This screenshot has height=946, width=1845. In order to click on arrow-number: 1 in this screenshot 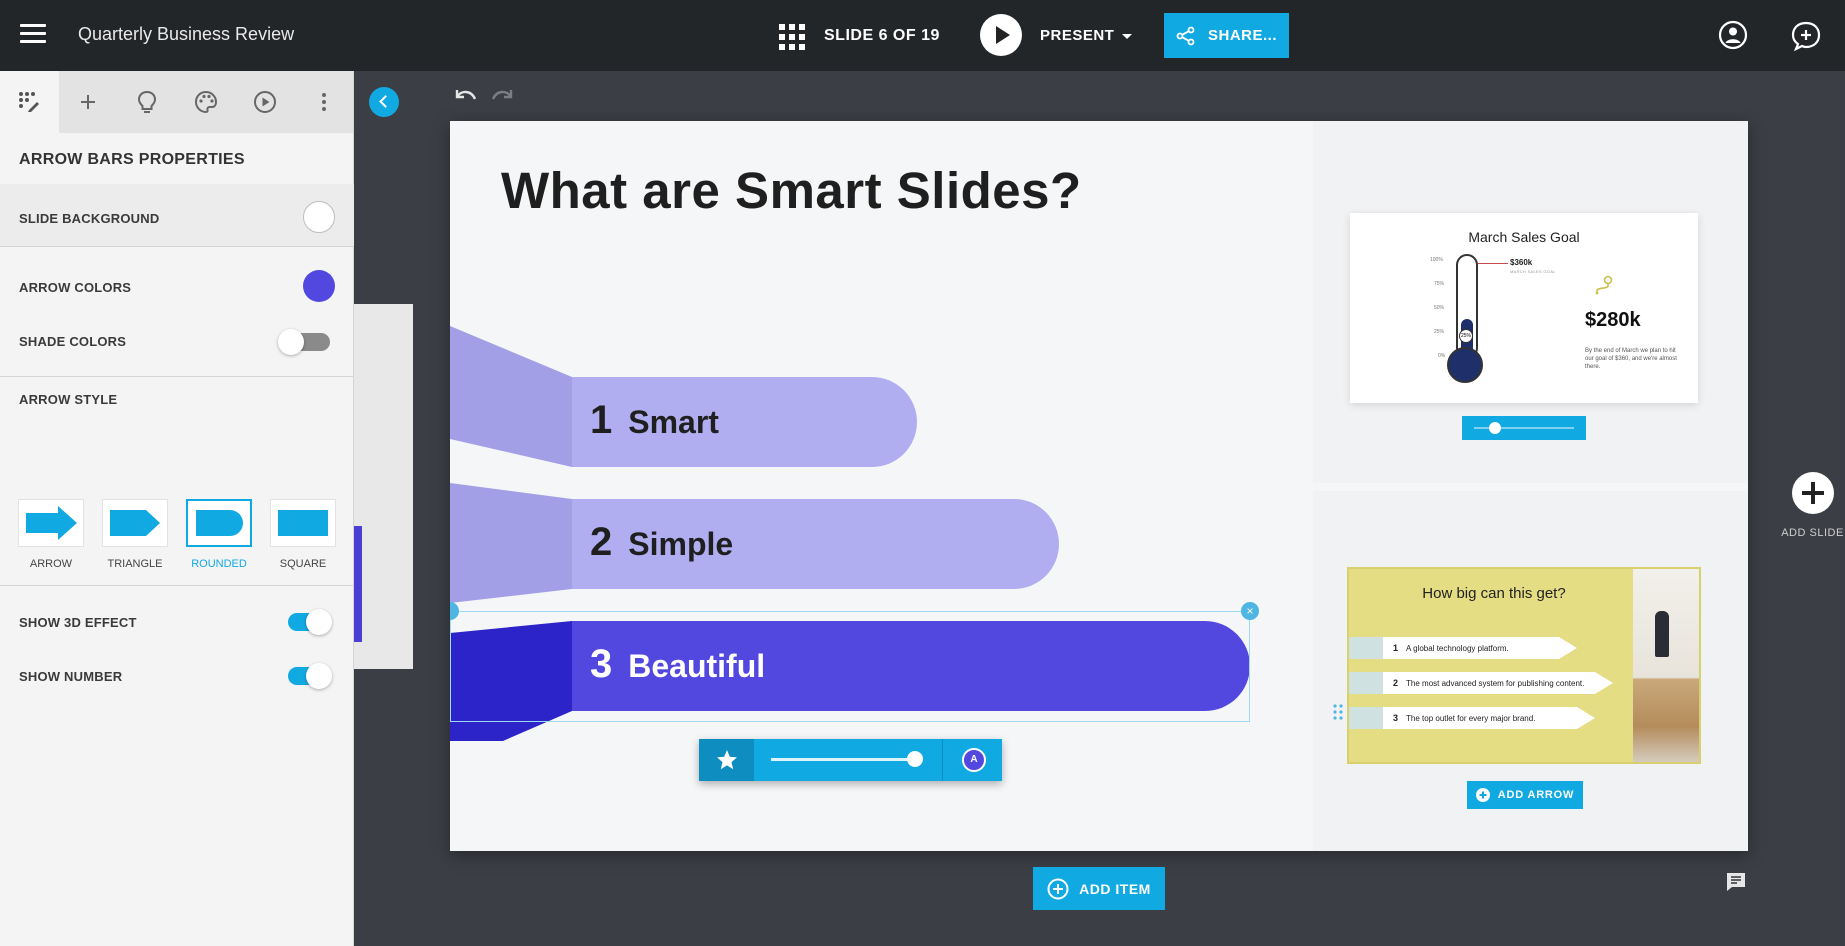, I will do `click(1396, 648)`.